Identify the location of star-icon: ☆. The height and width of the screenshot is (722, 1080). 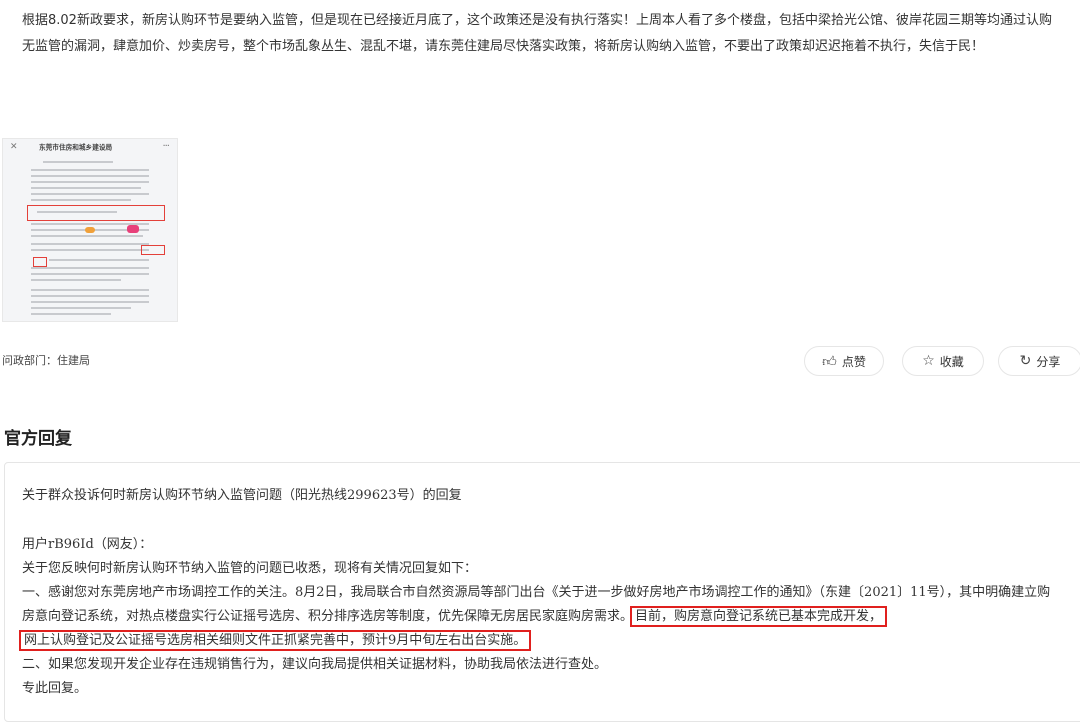
(928, 361).